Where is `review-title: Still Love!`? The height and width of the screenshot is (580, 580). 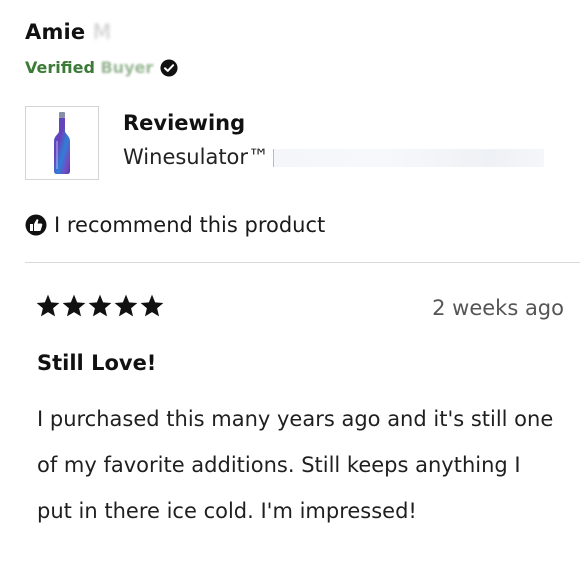 review-title: Still Love! is located at coordinates (97, 363).